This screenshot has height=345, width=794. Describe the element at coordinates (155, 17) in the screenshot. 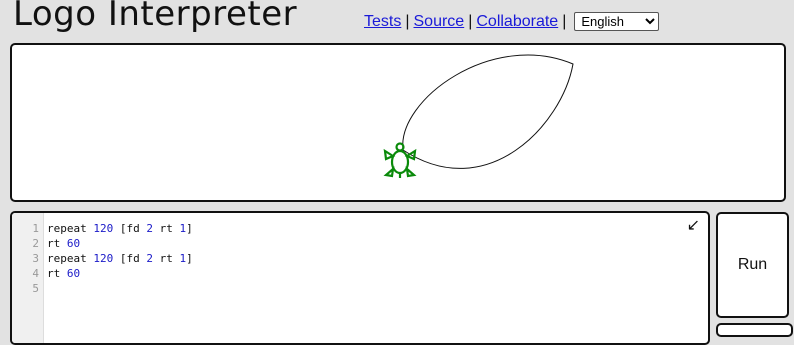

I see `app-title: Logo Interpreter` at that location.